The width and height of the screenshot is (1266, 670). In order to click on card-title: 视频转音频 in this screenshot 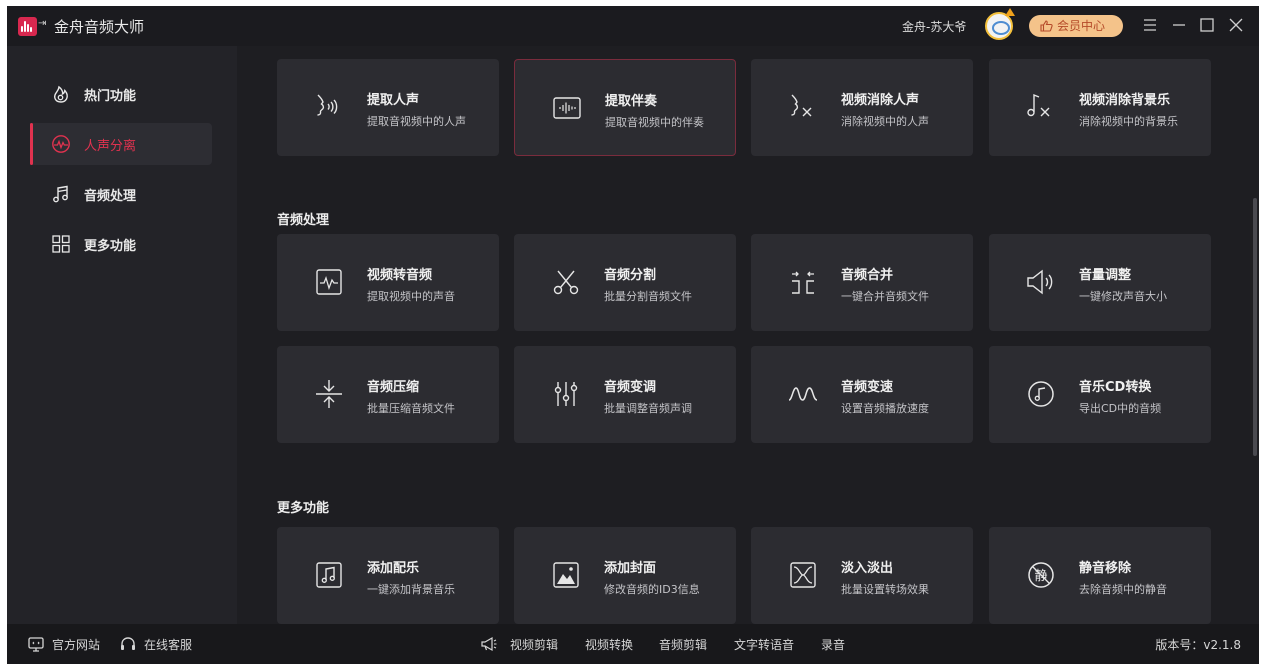, I will do `click(400, 275)`.